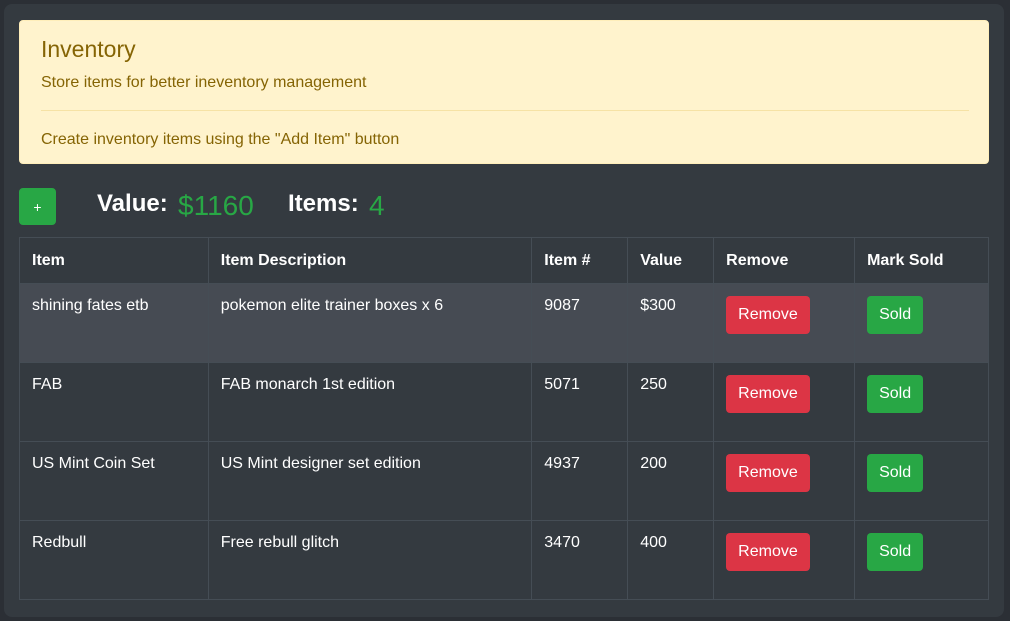 The width and height of the screenshot is (1010, 621). Describe the element at coordinates (114, 481) in the screenshot. I see `cell-item: US Mint Coin Set` at that location.